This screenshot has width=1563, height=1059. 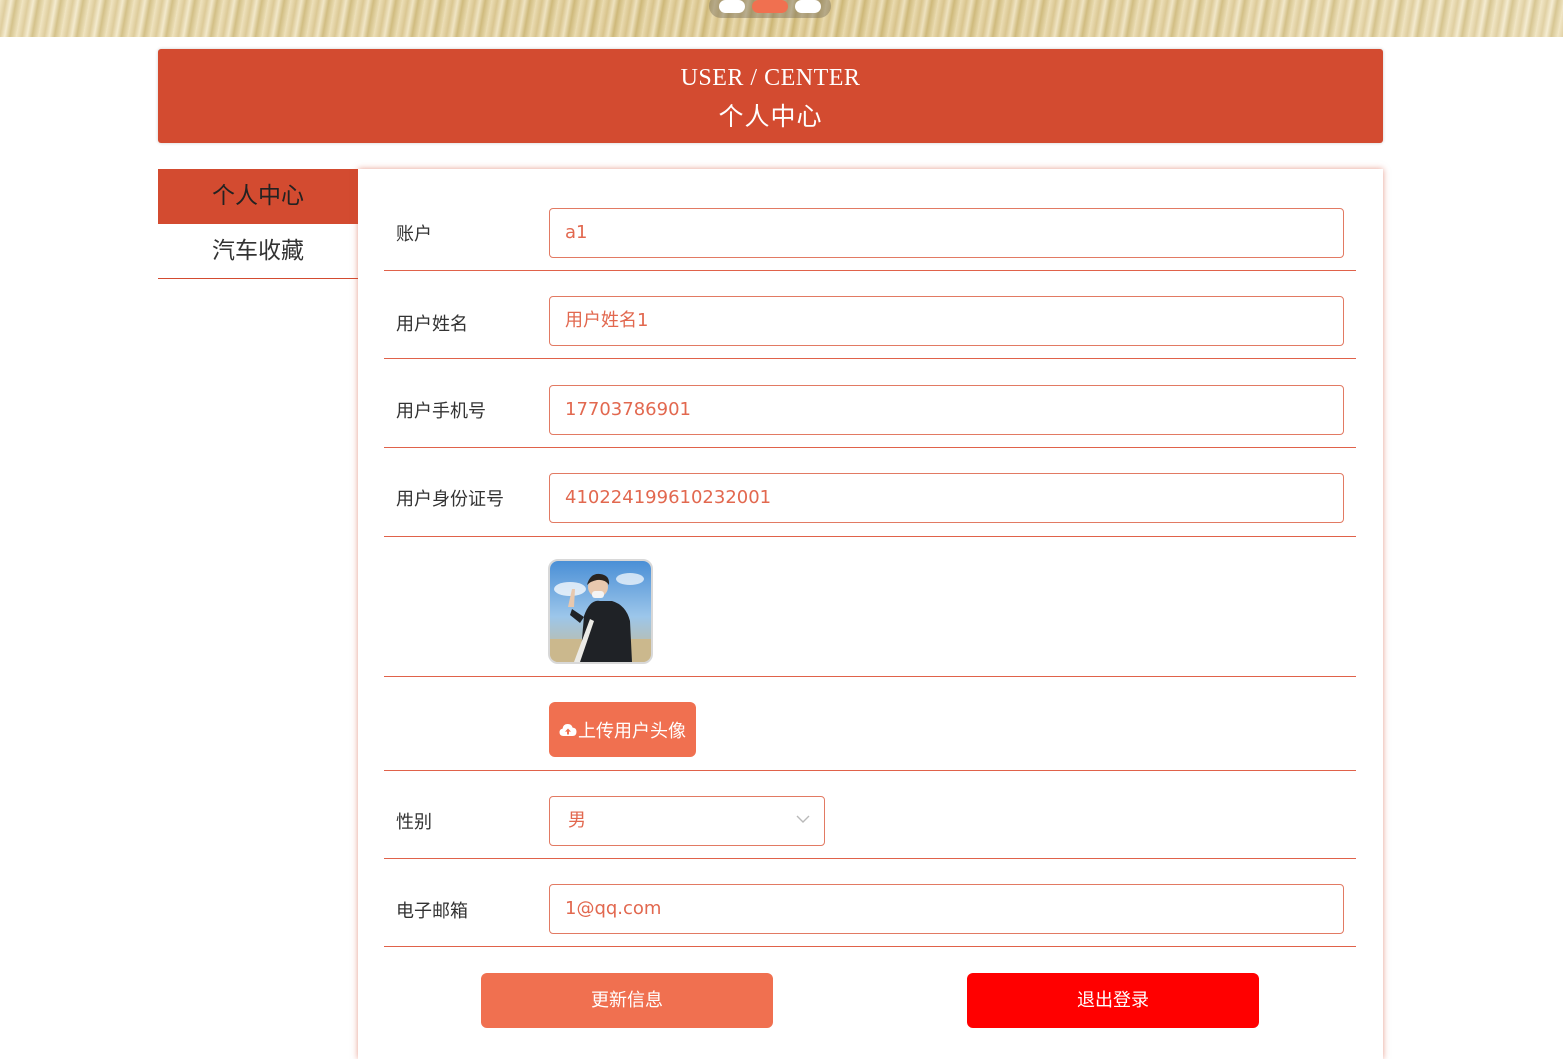 What do you see at coordinates (770, 116) in the screenshot?
I see `header-title-cn: 个人中心` at bounding box center [770, 116].